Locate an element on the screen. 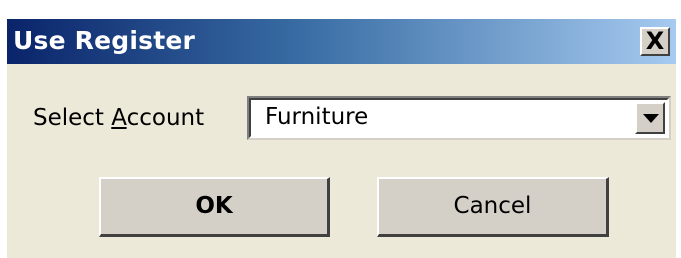  close-button: X is located at coordinates (655, 41).